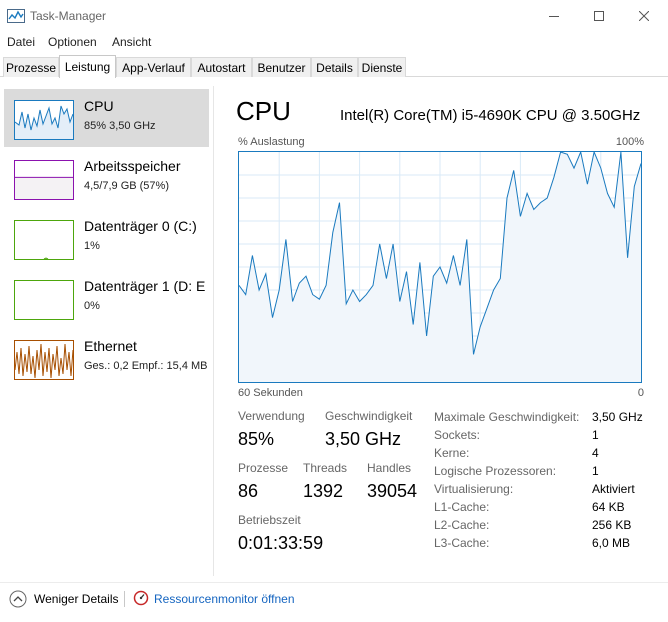 The image size is (668, 622). Describe the element at coordinates (126, 186) in the screenshot. I see `sidebar-item-value: 4,5/7,9 GB (57%)` at that location.